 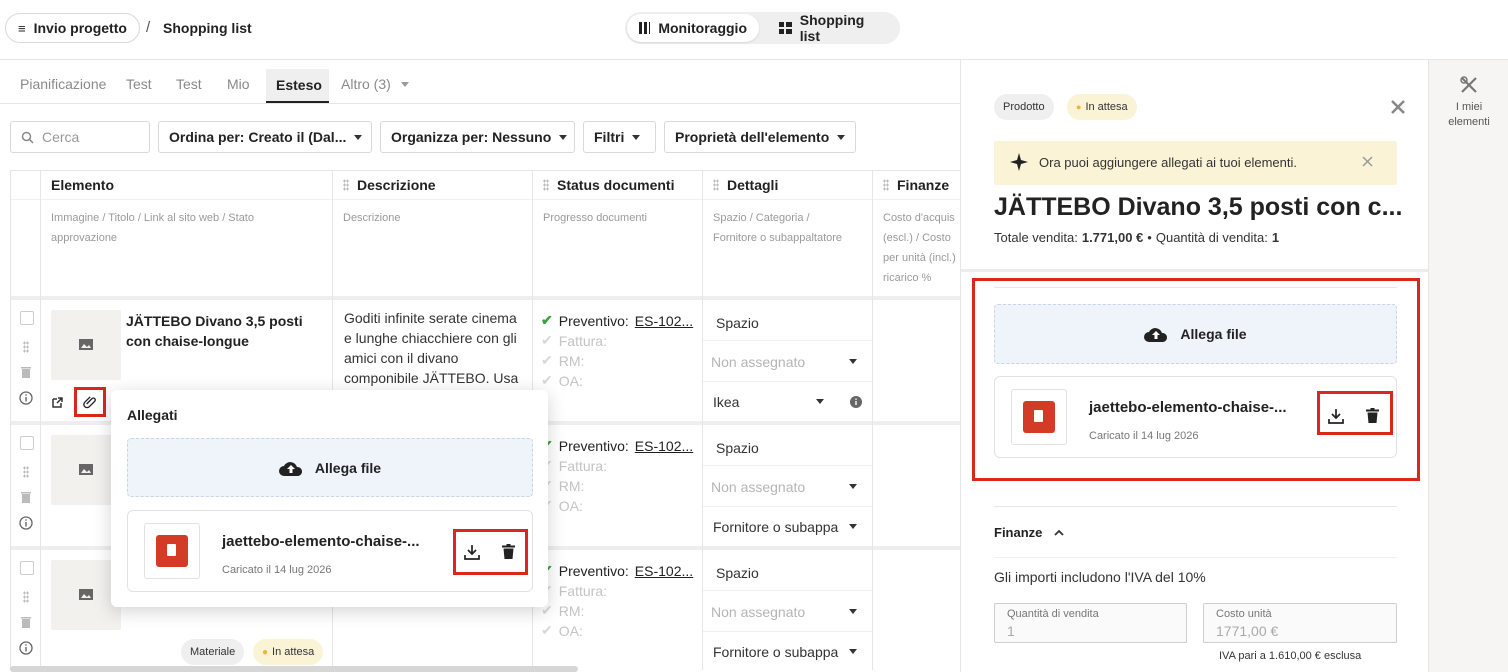 What do you see at coordinates (745, 185) in the screenshot?
I see `col-header-details: Dettagli` at bounding box center [745, 185].